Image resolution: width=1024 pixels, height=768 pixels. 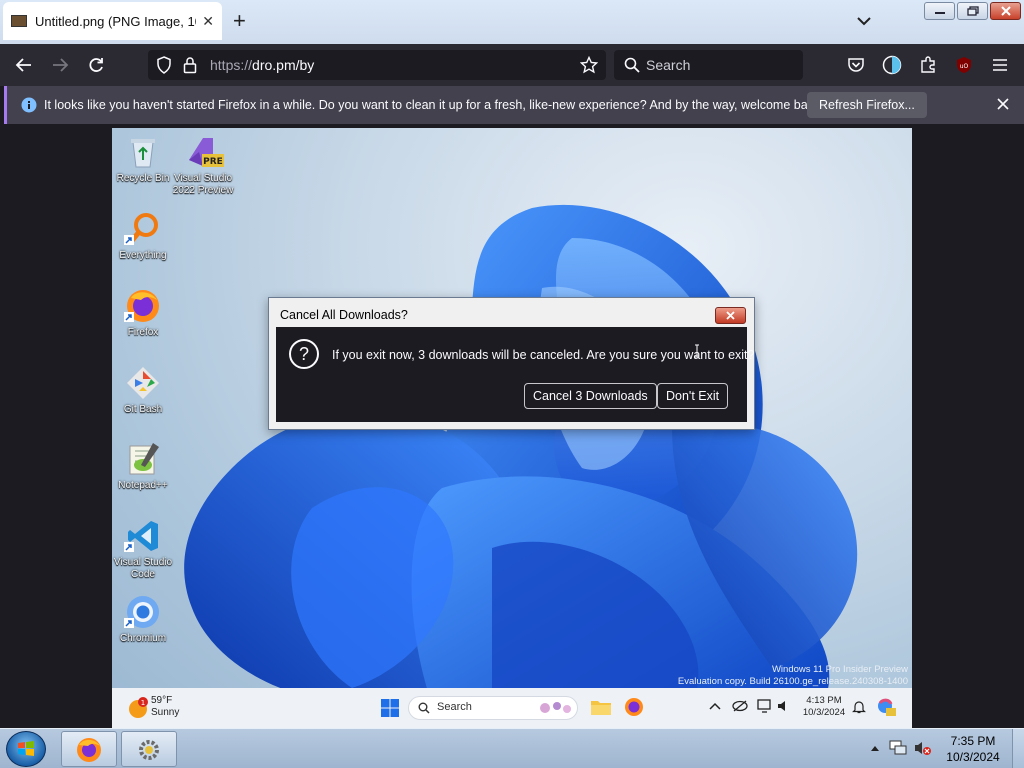 I want to click on url-text: https://dro.pm/by, so click(x=262, y=65).